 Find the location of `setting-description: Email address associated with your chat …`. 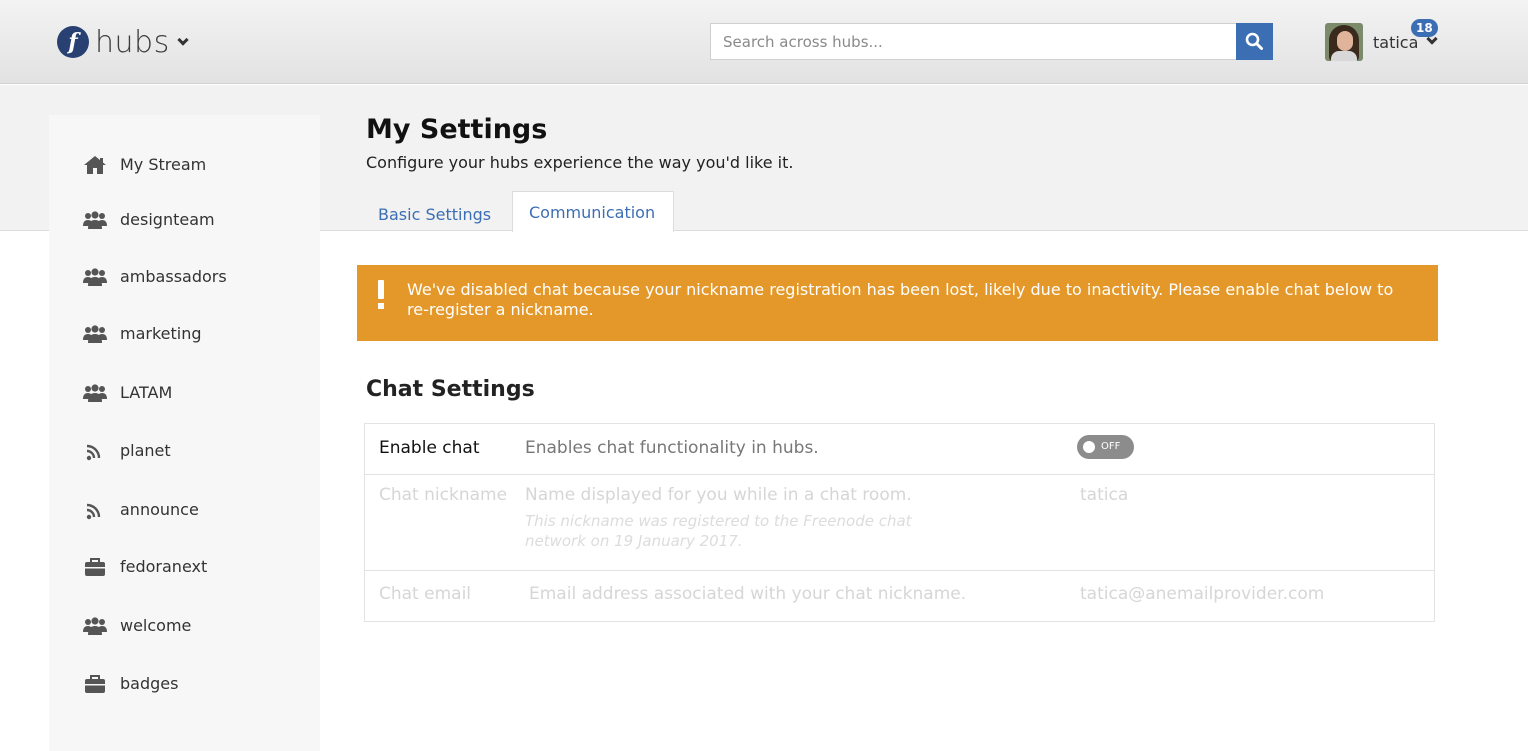

setting-description: Email address associated with your chat … is located at coordinates (748, 594).